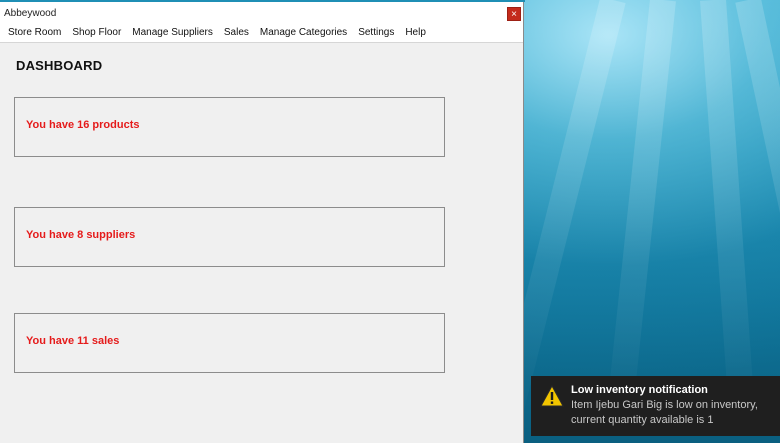  I want to click on menu-item-manage-categories: Manage Categories, so click(305, 33).